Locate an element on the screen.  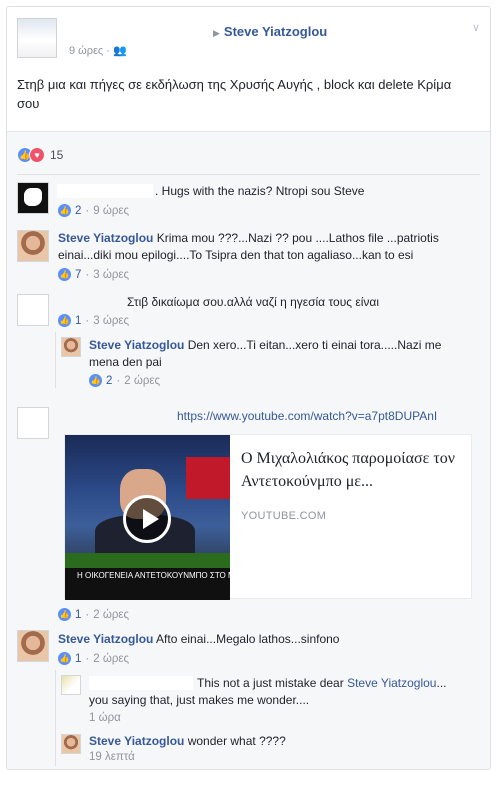
reply-text-cont: mena den pai is located at coordinates (125, 362).